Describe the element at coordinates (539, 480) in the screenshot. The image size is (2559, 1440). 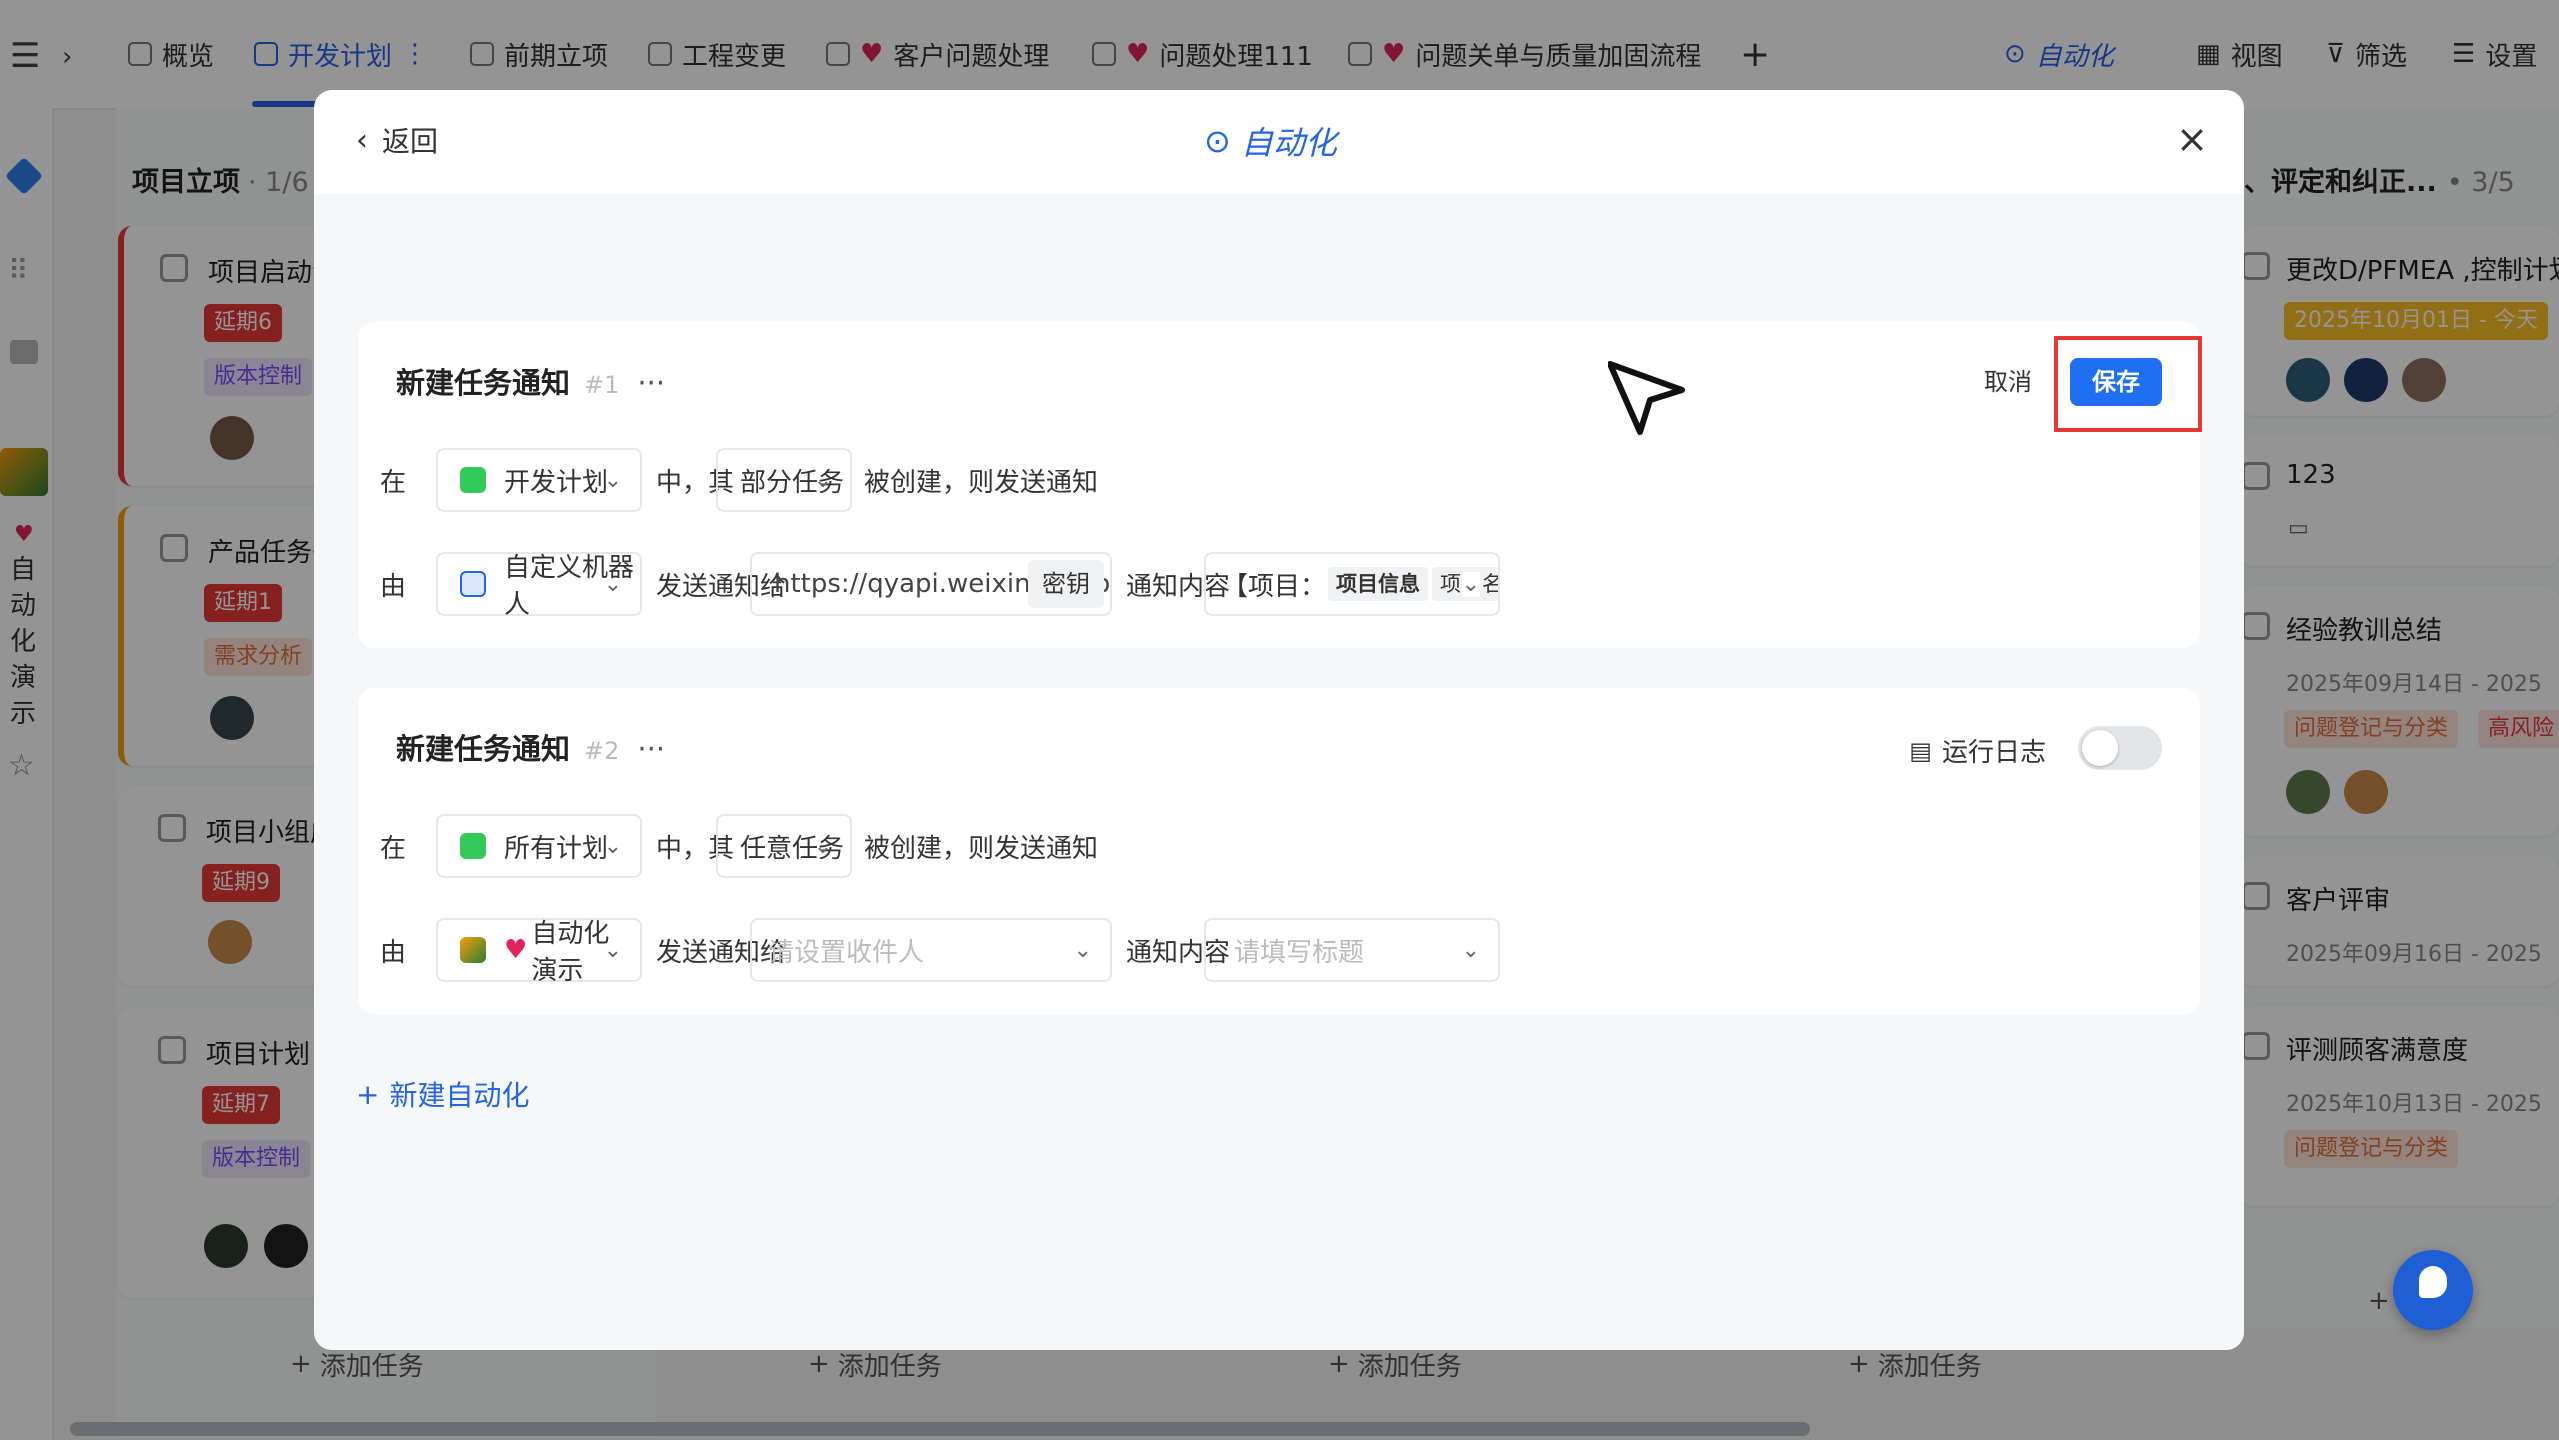
I see `scope-select: 开发计划 ⌄` at that location.